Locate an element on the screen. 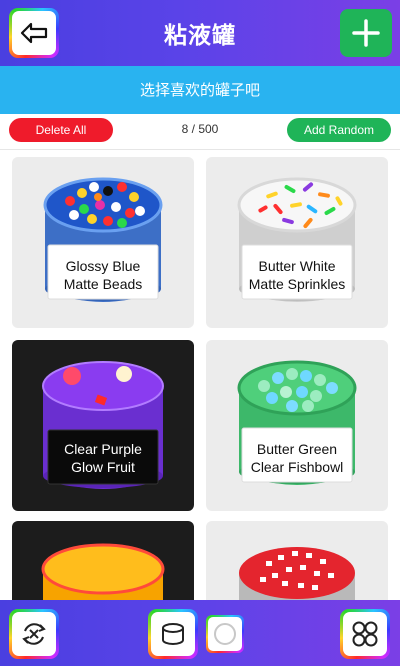 This screenshot has height=666, width=400. add-button is located at coordinates (366, 33).